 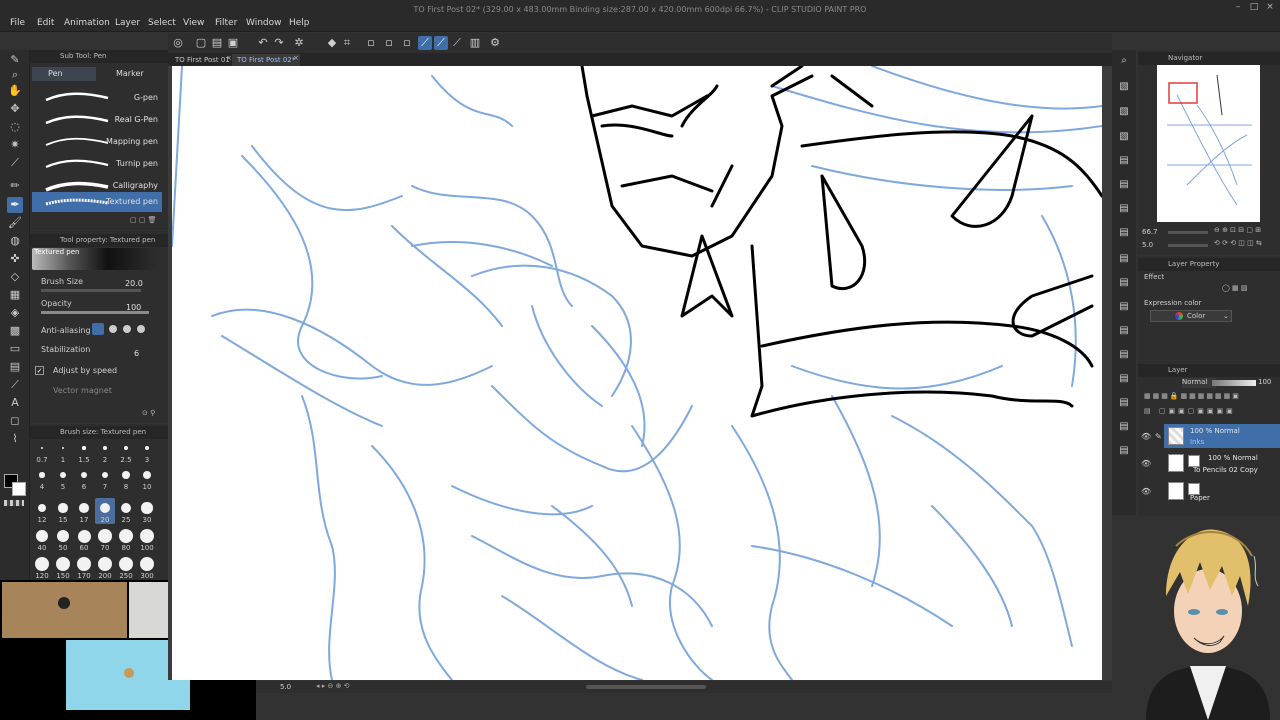 What do you see at coordinates (127, 23) in the screenshot?
I see `menu-layer: Layer` at bounding box center [127, 23].